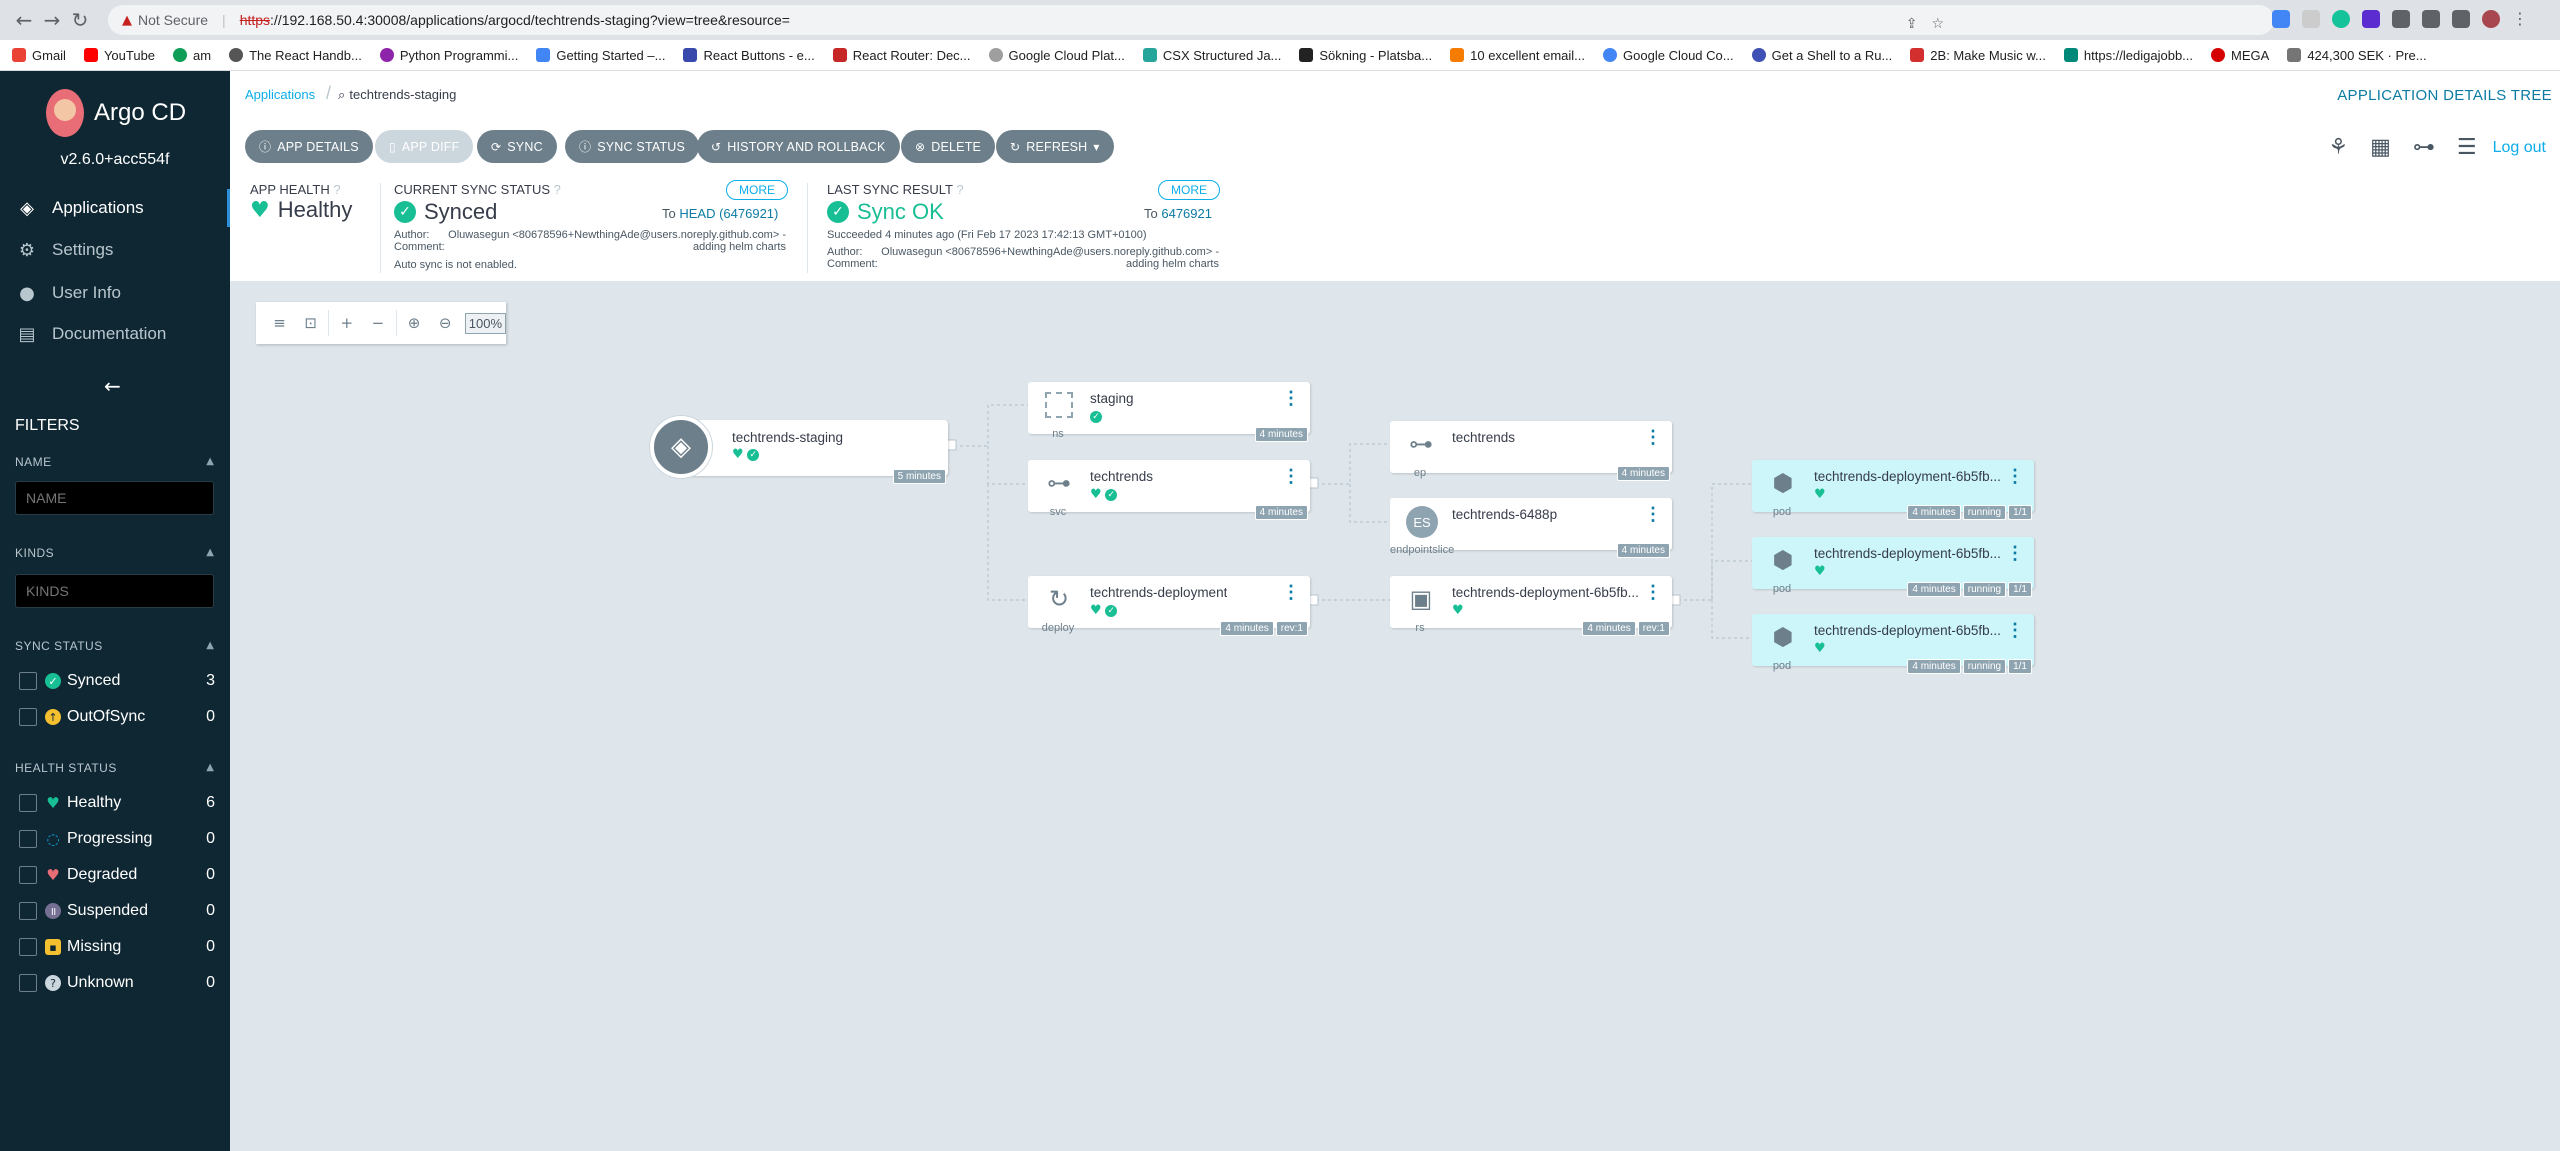 The width and height of the screenshot is (2560, 1151). Describe the element at coordinates (117, 983) in the screenshot. I see `filter-unknown: ? Unknown 0` at that location.